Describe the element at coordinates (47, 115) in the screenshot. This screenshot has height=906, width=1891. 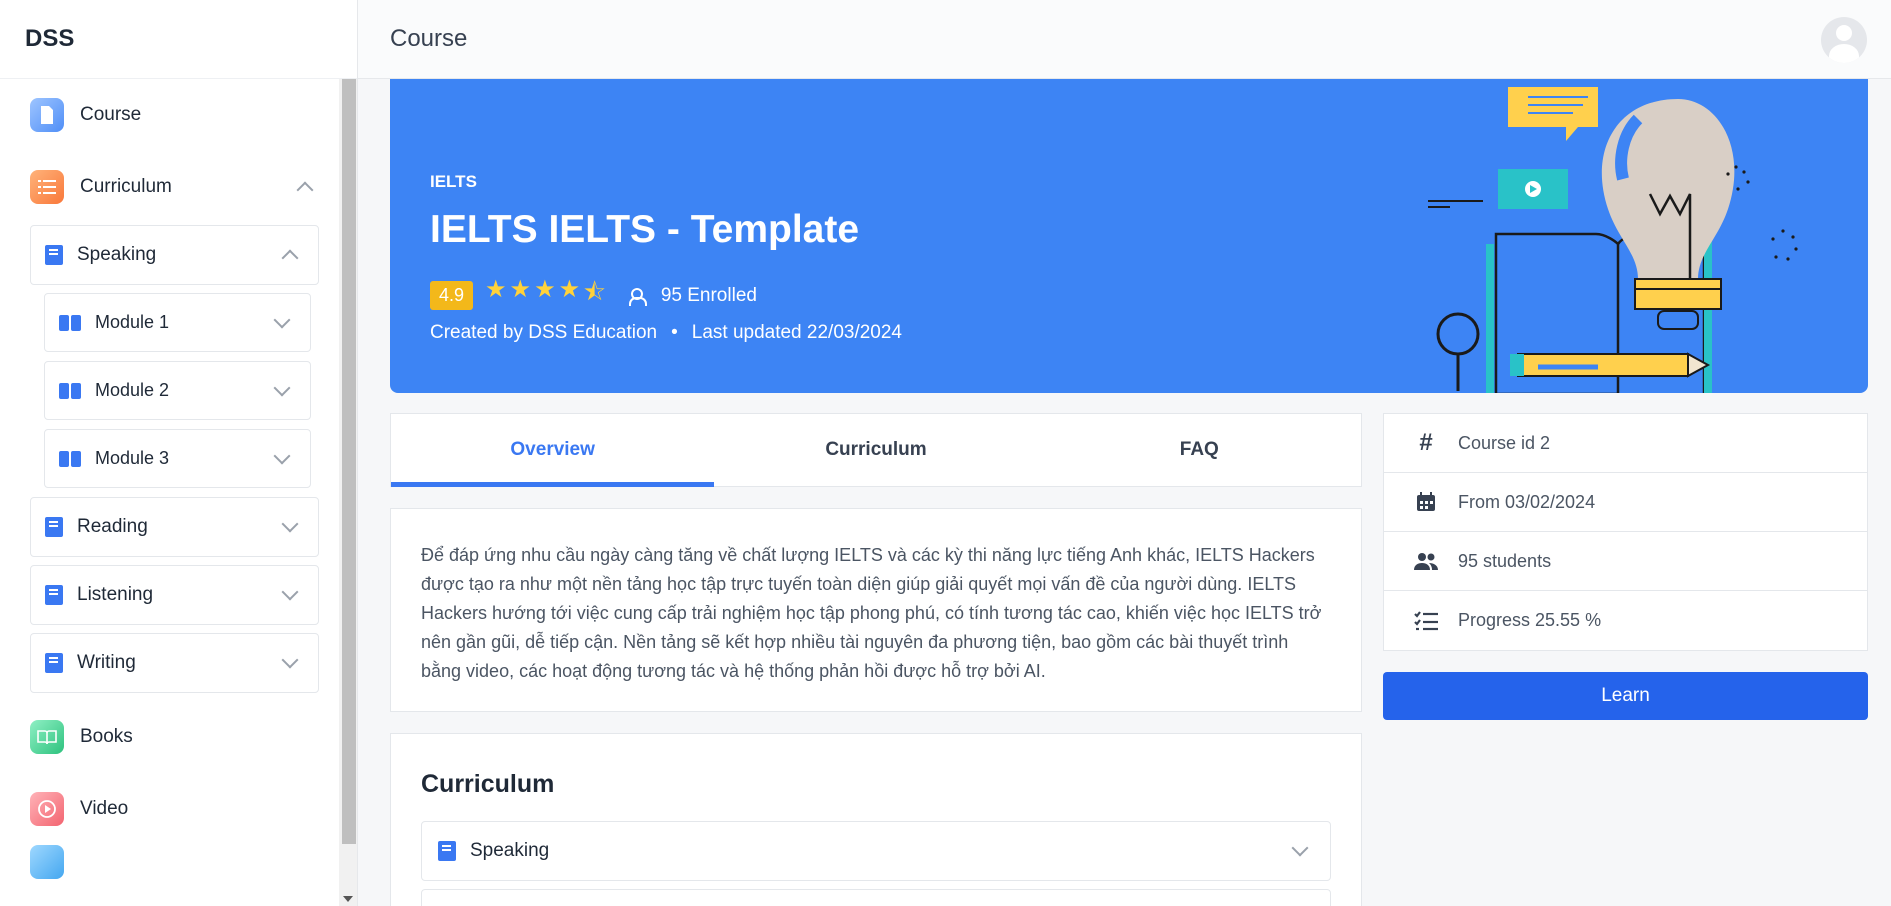
I see `document-icon` at that location.